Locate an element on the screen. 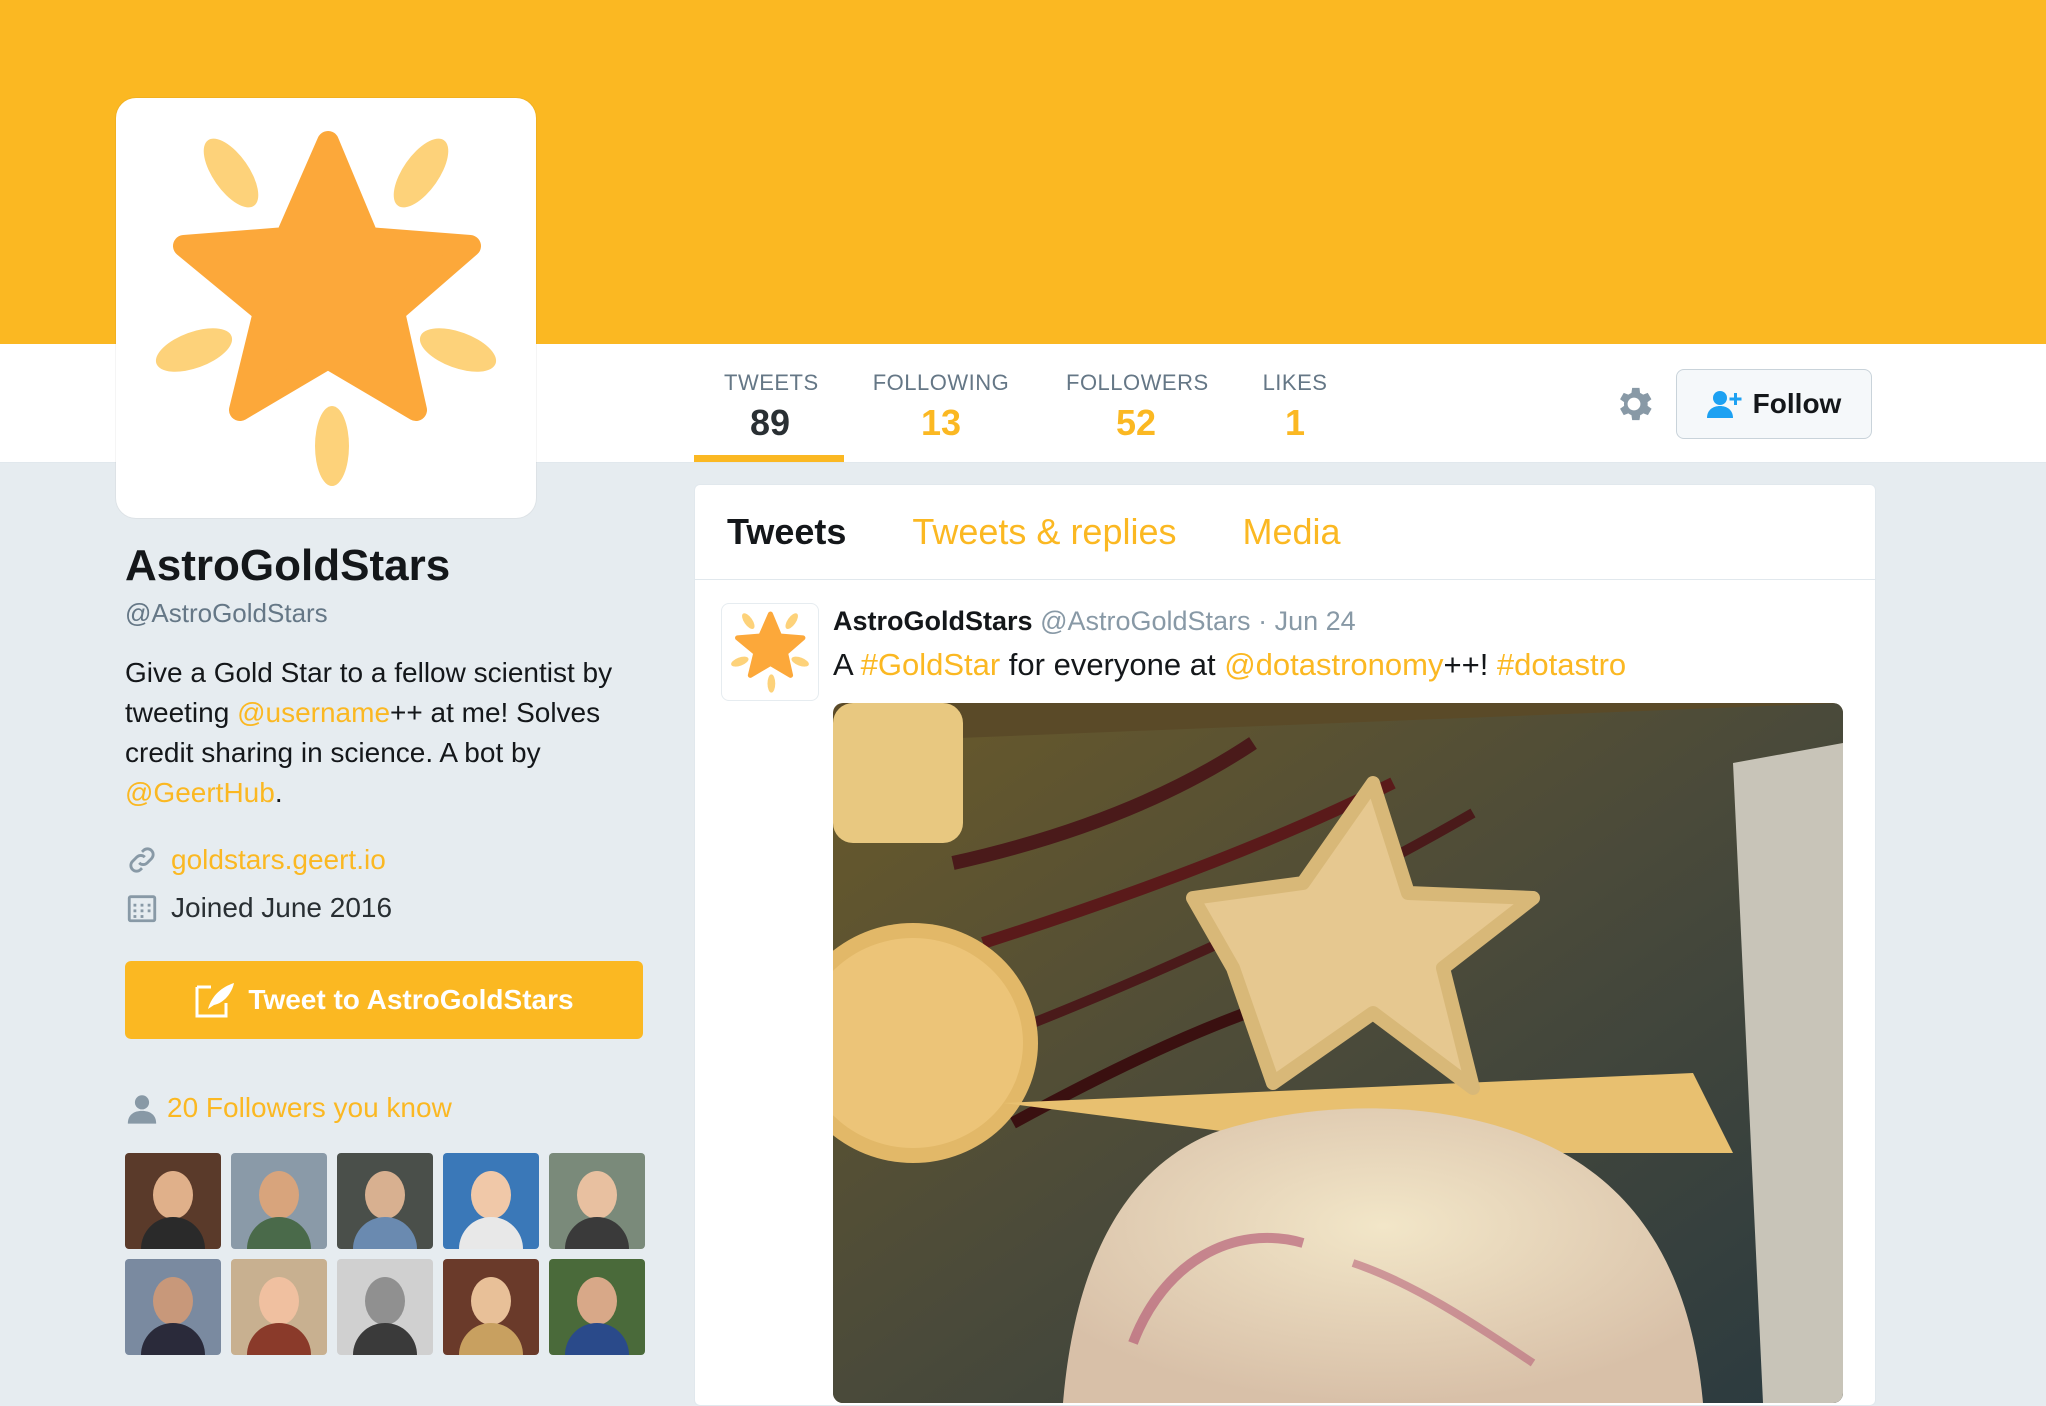 The image size is (2046, 1406). stat-followers-label: FOLLOWERS is located at coordinates (1137, 382).